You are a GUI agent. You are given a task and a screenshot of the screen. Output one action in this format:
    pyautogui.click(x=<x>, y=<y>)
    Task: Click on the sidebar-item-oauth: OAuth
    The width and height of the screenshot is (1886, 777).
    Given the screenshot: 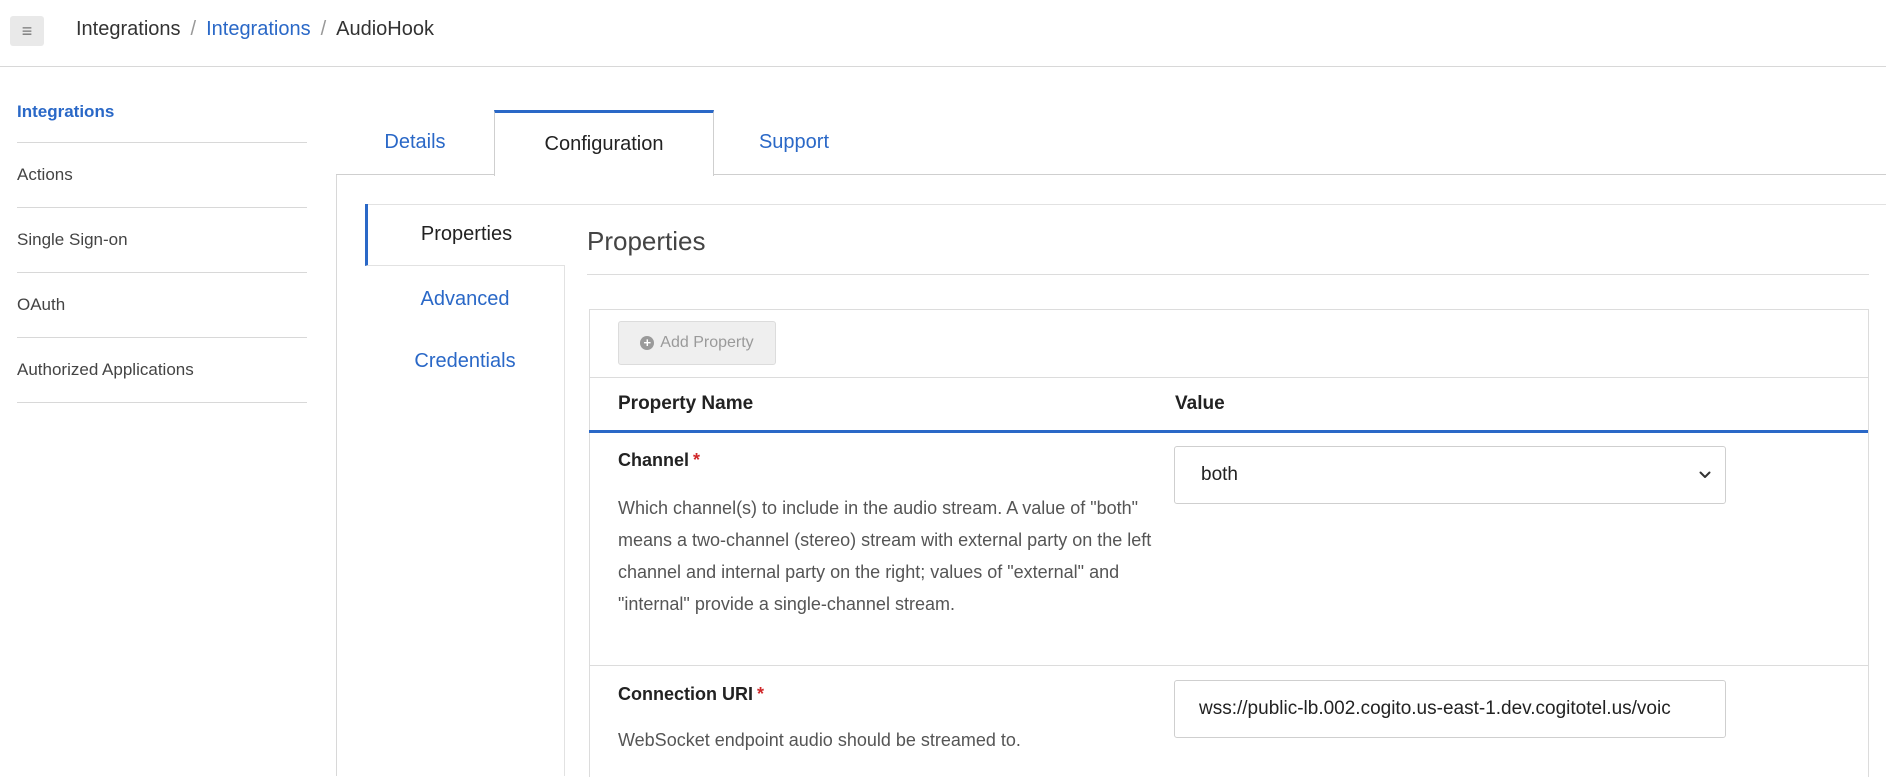 What is the action you would take?
    pyautogui.click(x=162, y=305)
    